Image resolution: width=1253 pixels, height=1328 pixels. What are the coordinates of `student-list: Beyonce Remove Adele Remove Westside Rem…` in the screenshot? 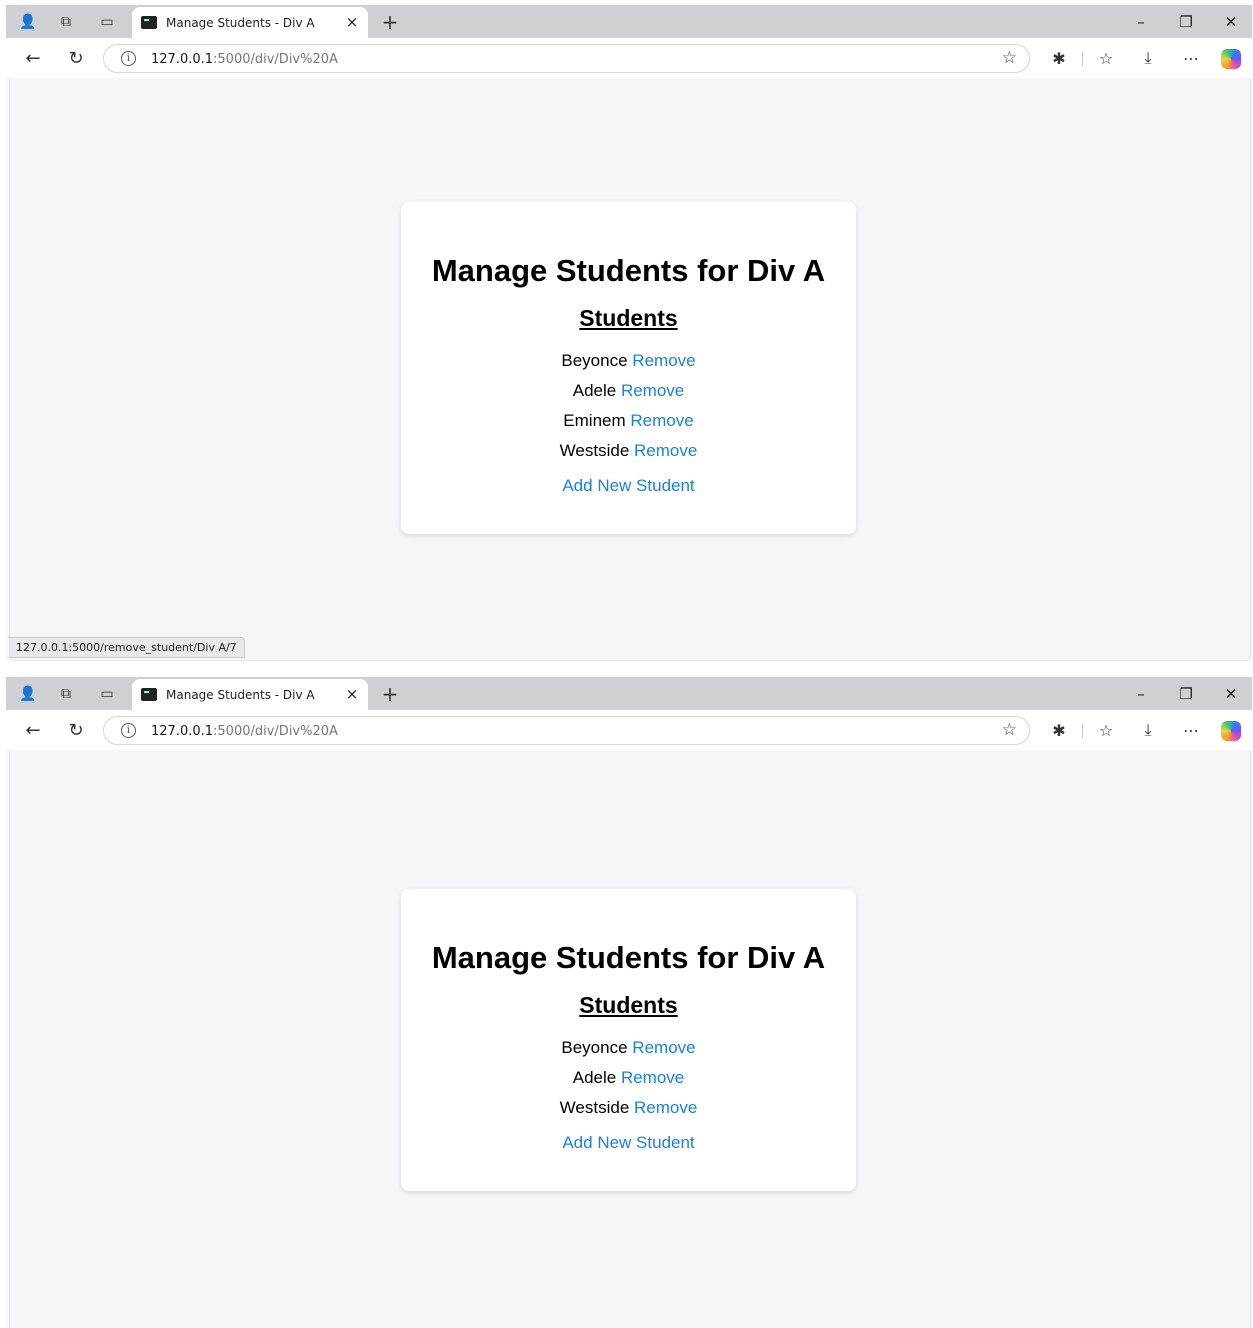 It's located at (628, 1078).